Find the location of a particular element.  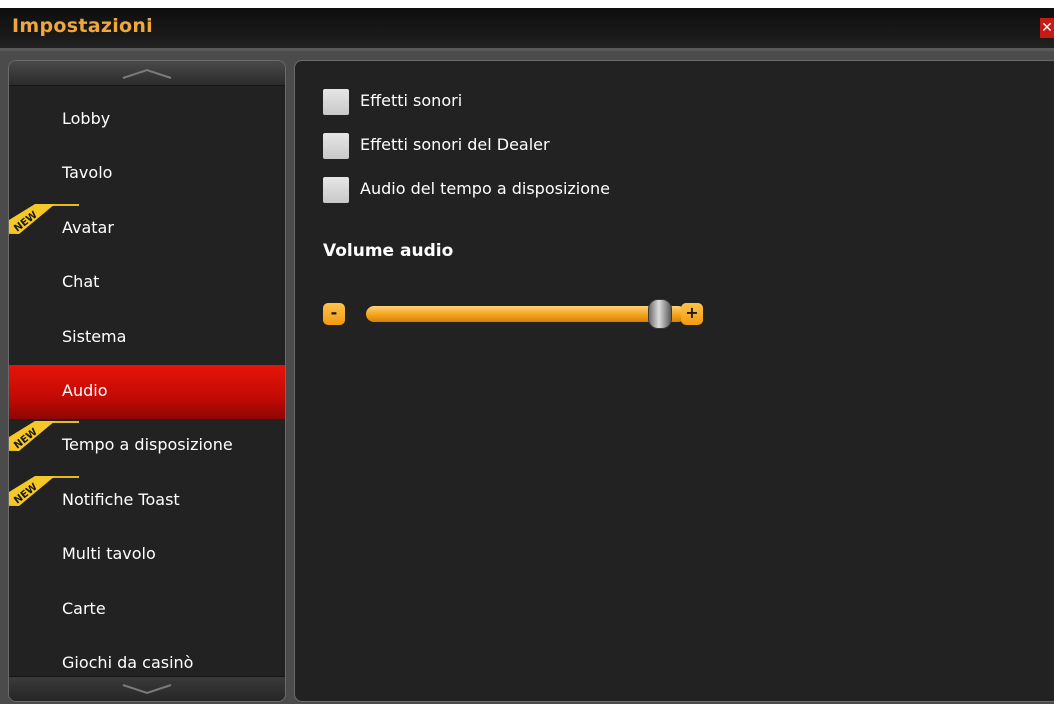

sidebar-item-multi-tavolo: Multi tavolo is located at coordinates (147, 555).